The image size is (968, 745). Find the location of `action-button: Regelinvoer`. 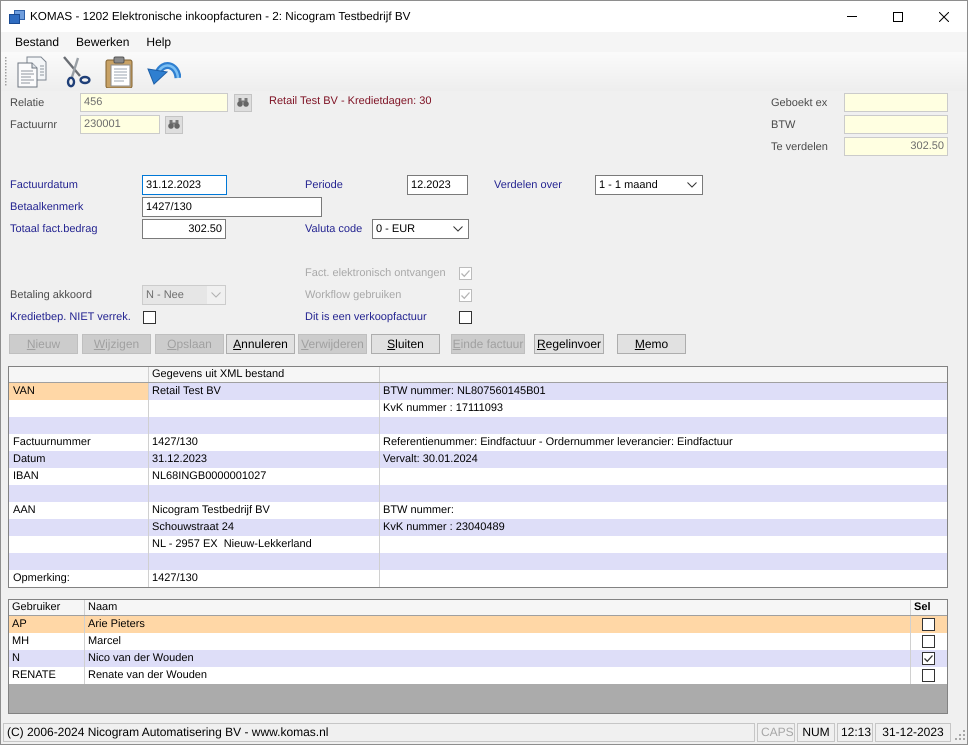

action-button: Regelinvoer is located at coordinates (569, 344).